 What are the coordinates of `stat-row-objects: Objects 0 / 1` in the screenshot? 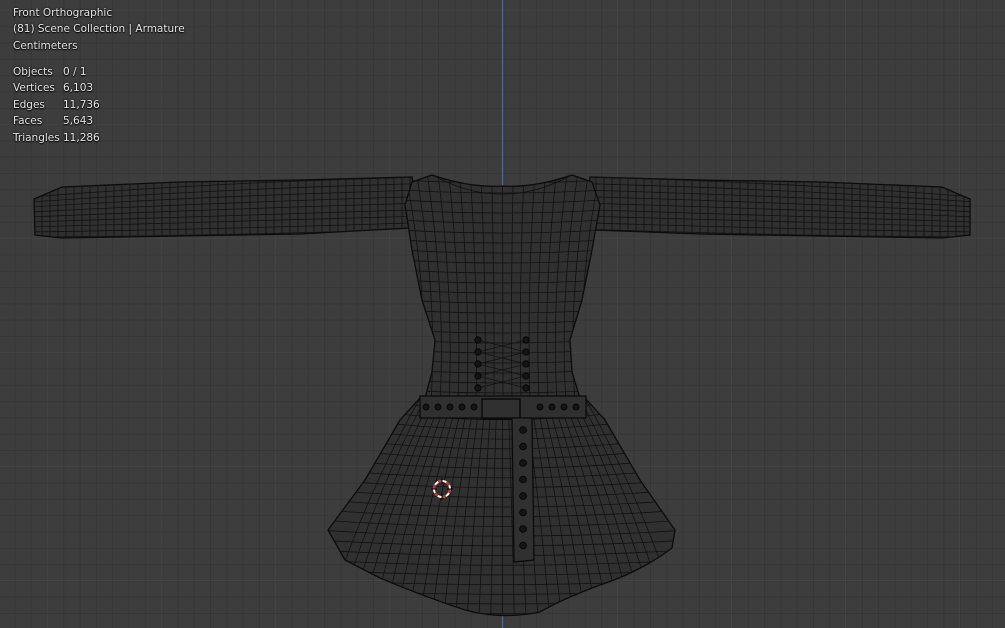 It's located at (56, 72).